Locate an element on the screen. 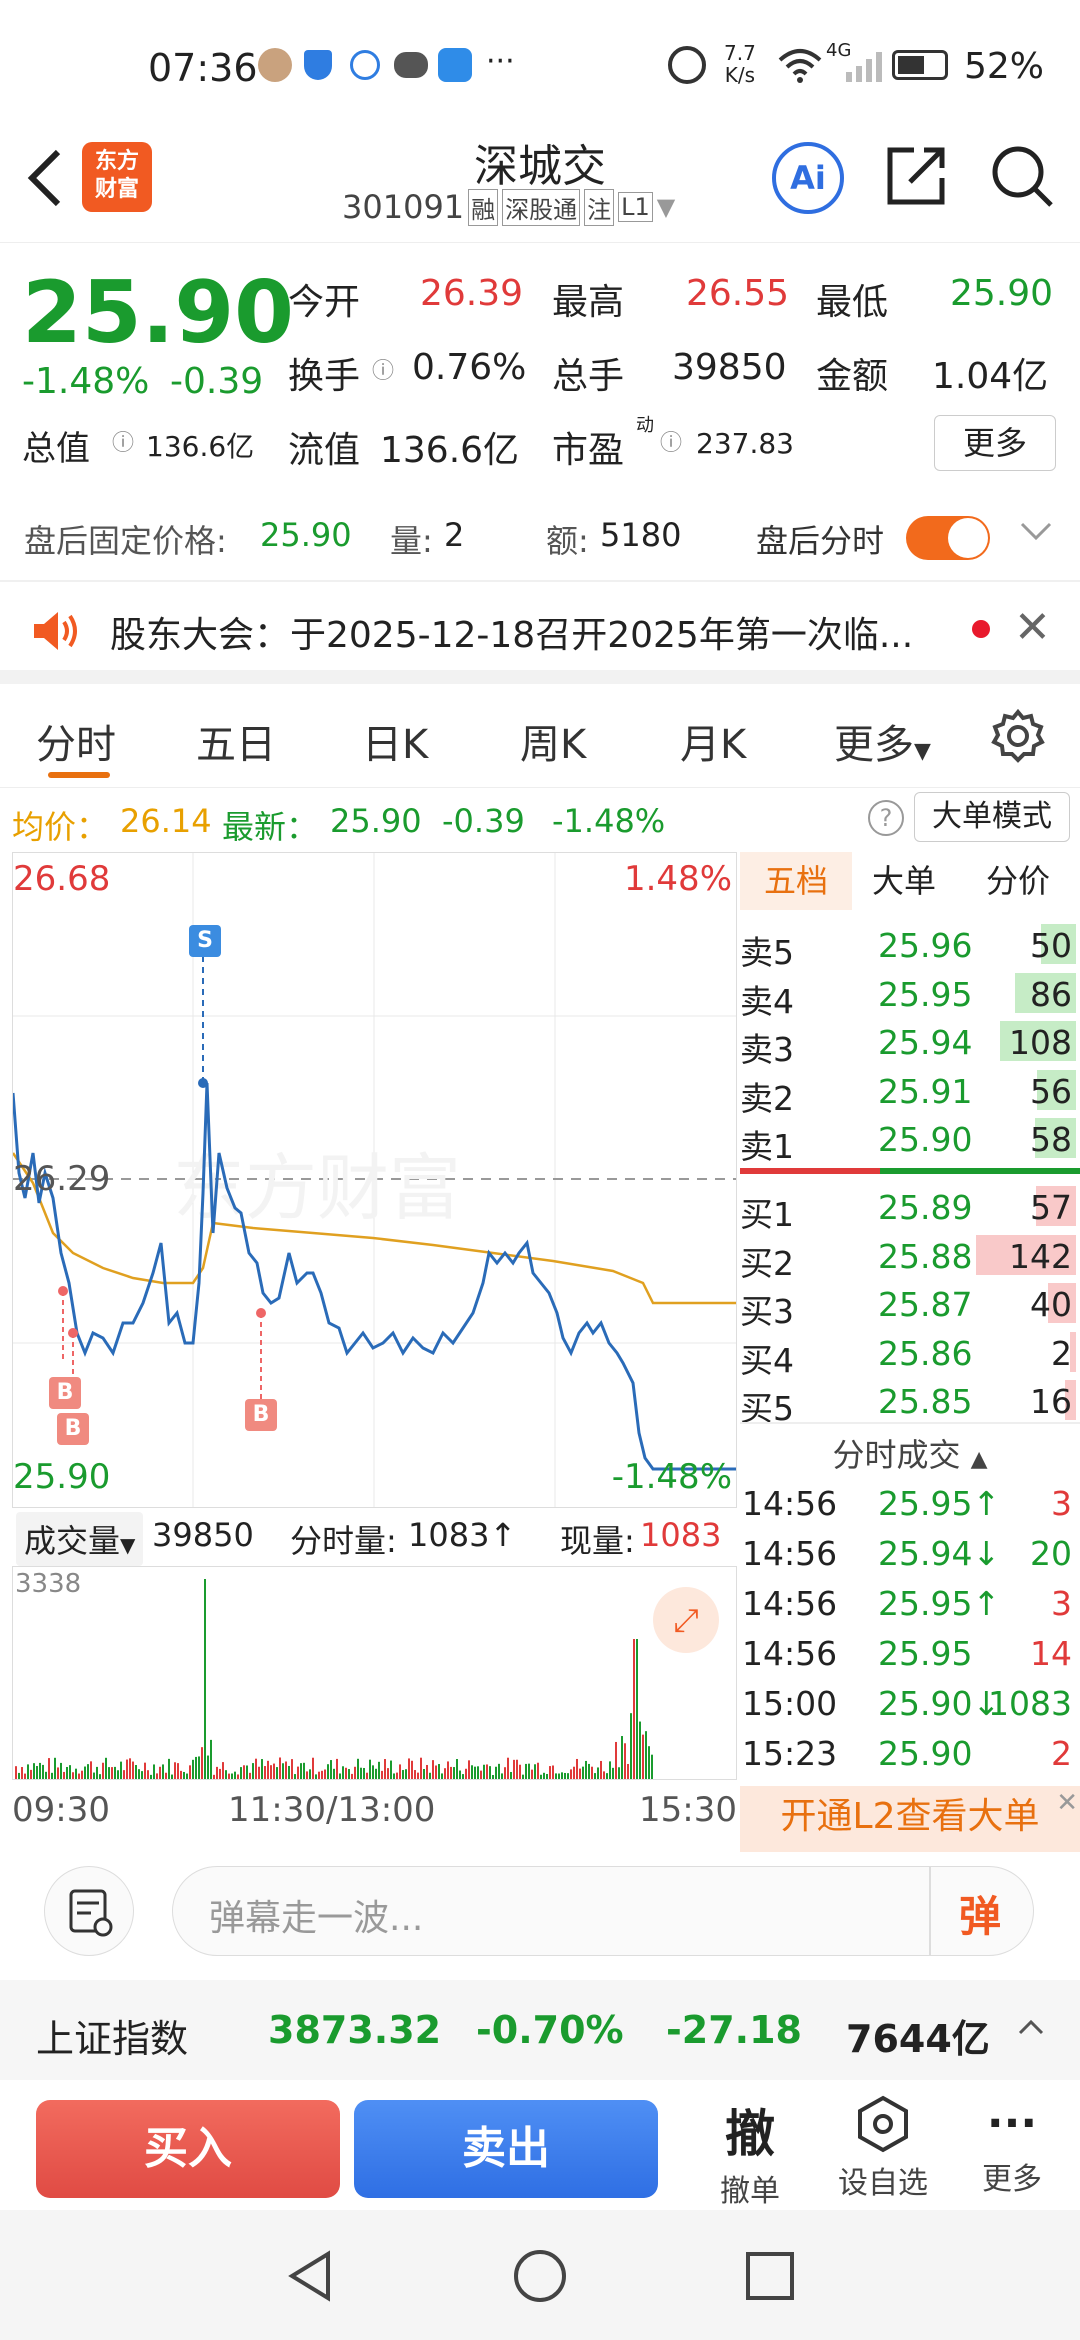 This screenshot has width=1080, height=2340. buy-level-row: 买1 25.89 57 is located at coordinates (908, 1208).